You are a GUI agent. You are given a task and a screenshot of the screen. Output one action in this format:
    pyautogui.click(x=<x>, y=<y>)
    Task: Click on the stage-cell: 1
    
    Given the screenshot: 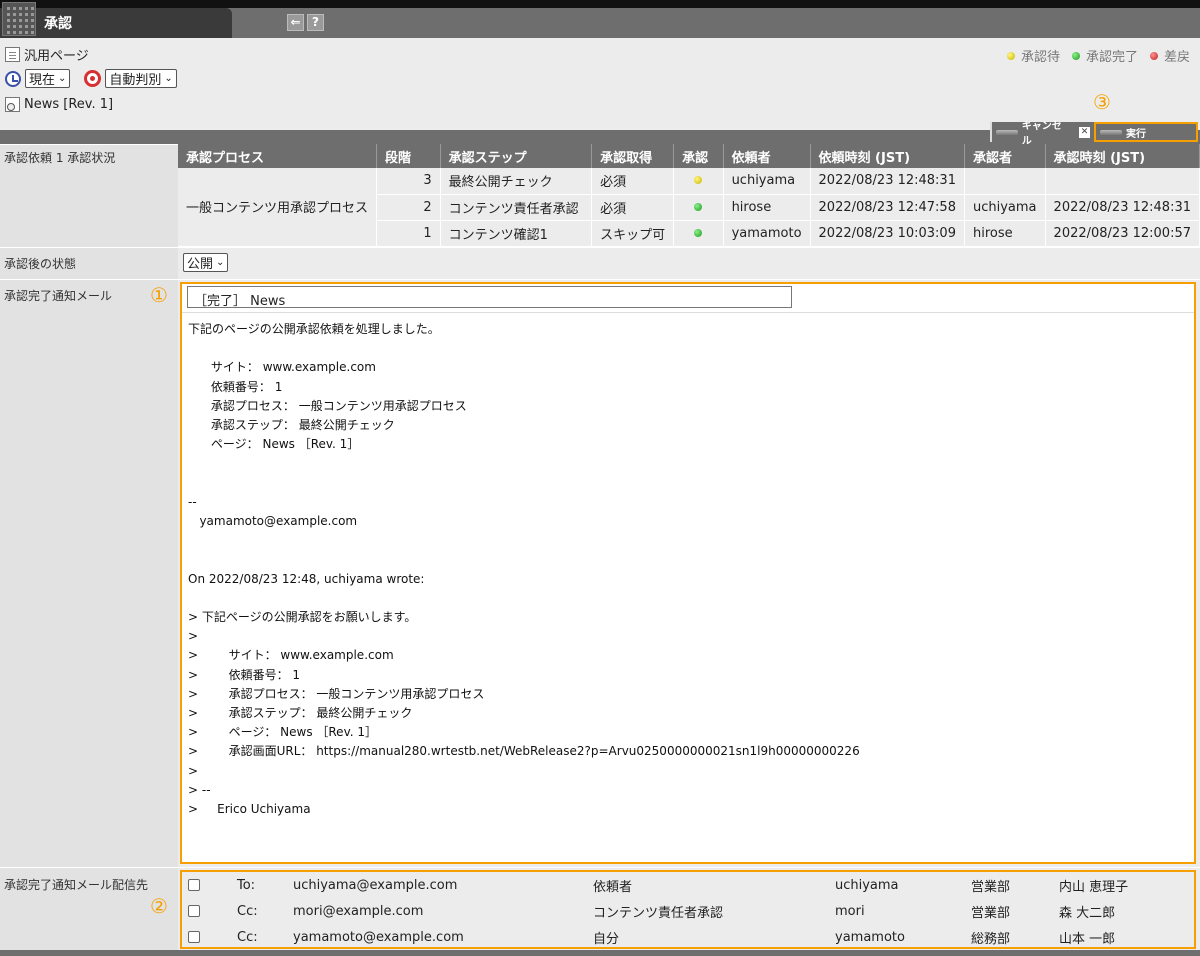 What is the action you would take?
    pyautogui.click(x=408, y=233)
    